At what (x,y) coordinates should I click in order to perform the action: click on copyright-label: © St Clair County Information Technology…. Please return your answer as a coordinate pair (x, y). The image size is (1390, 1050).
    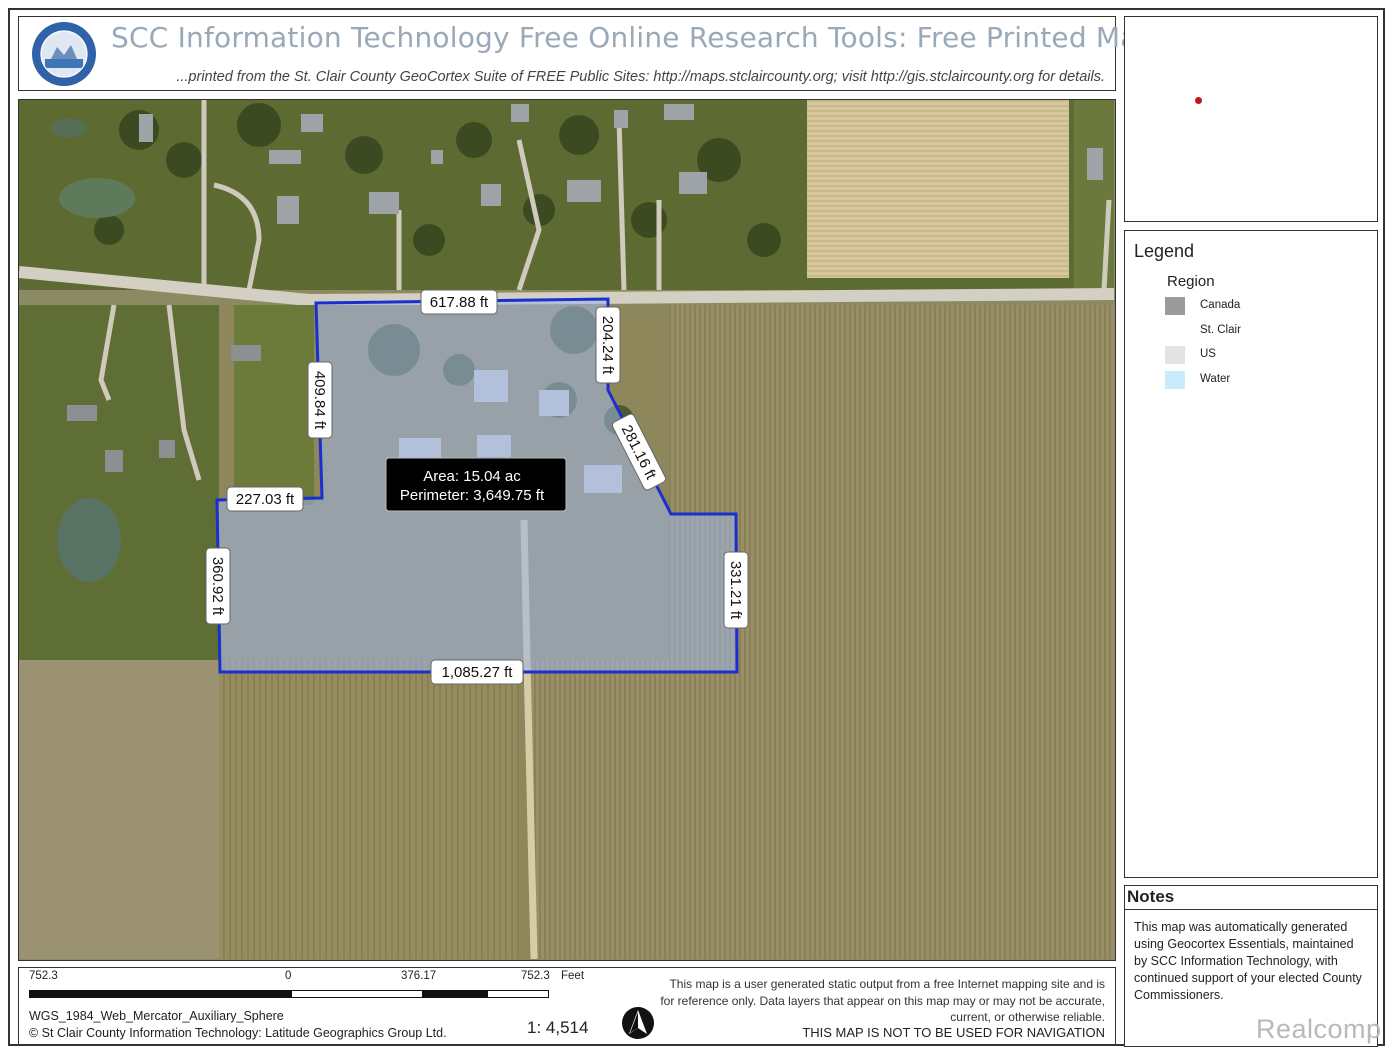
    Looking at the image, I should click on (238, 1033).